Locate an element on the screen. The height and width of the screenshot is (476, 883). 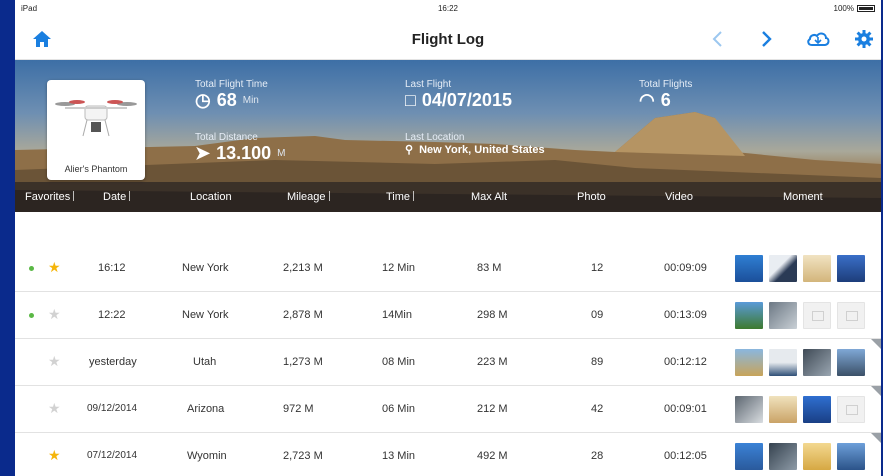
battery-percent: 100% is located at coordinates (843, 8).